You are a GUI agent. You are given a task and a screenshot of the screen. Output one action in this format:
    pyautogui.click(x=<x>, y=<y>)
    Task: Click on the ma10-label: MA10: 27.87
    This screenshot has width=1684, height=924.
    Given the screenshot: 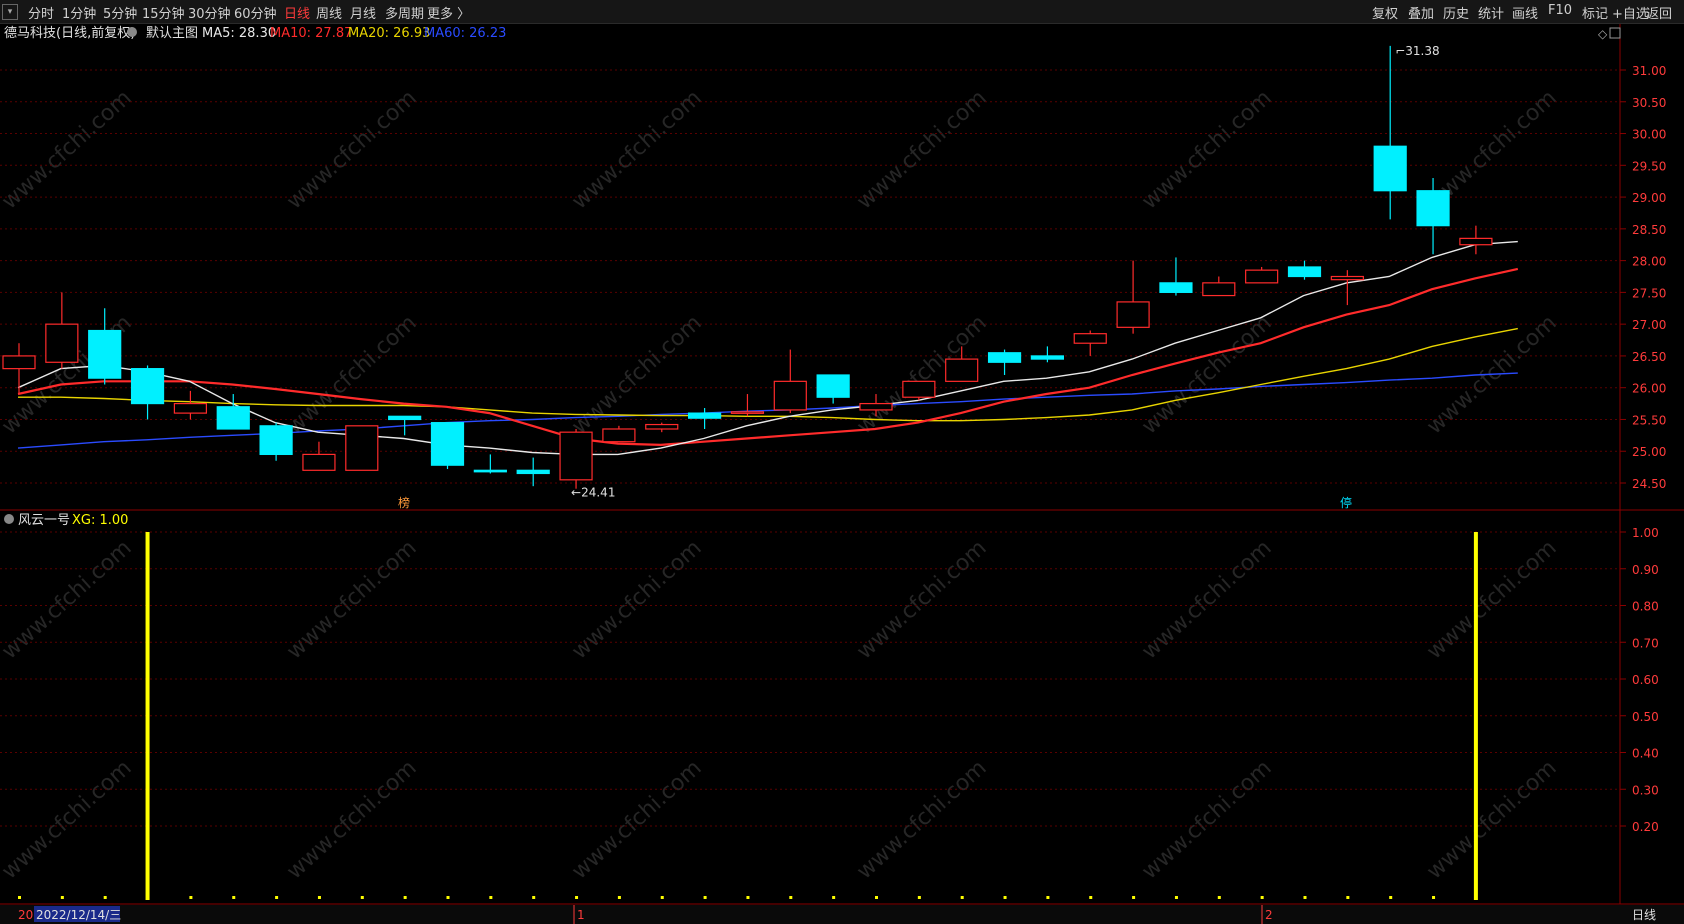 What is the action you would take?
    pyautogui.click(x=311, y=33)
    